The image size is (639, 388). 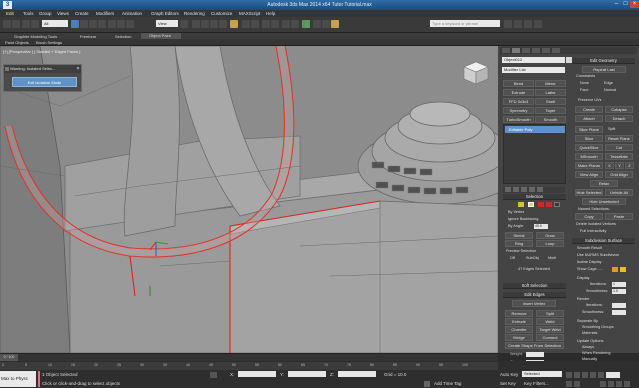 What do you see at coordinates (634, 4) in the screenshot?
I see `close-icon: ×` at bounding box center [634, 4].